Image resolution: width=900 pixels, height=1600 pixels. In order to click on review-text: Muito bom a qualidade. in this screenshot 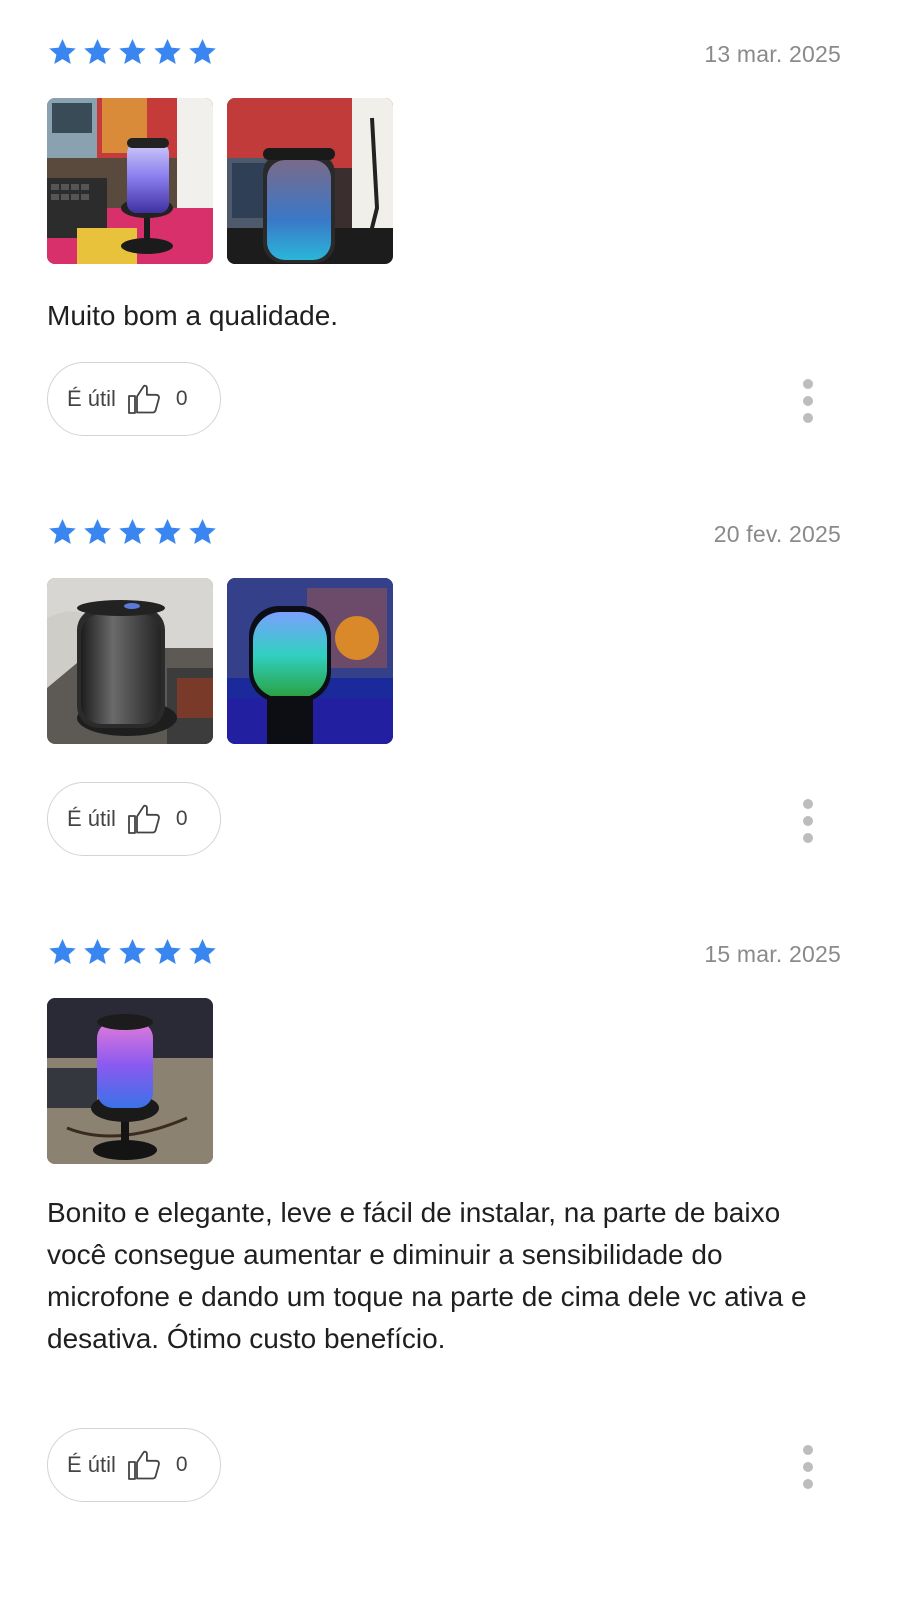, I will do `click(193, 315)`.